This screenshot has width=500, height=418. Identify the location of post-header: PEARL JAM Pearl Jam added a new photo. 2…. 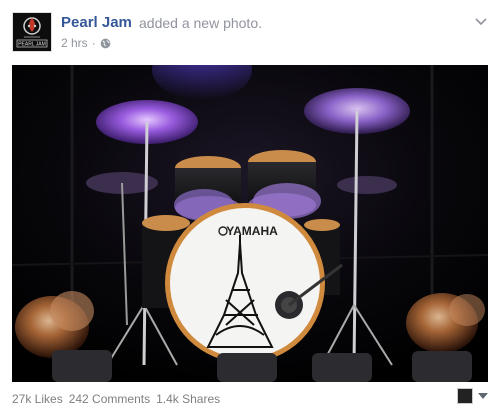
(251, 34).